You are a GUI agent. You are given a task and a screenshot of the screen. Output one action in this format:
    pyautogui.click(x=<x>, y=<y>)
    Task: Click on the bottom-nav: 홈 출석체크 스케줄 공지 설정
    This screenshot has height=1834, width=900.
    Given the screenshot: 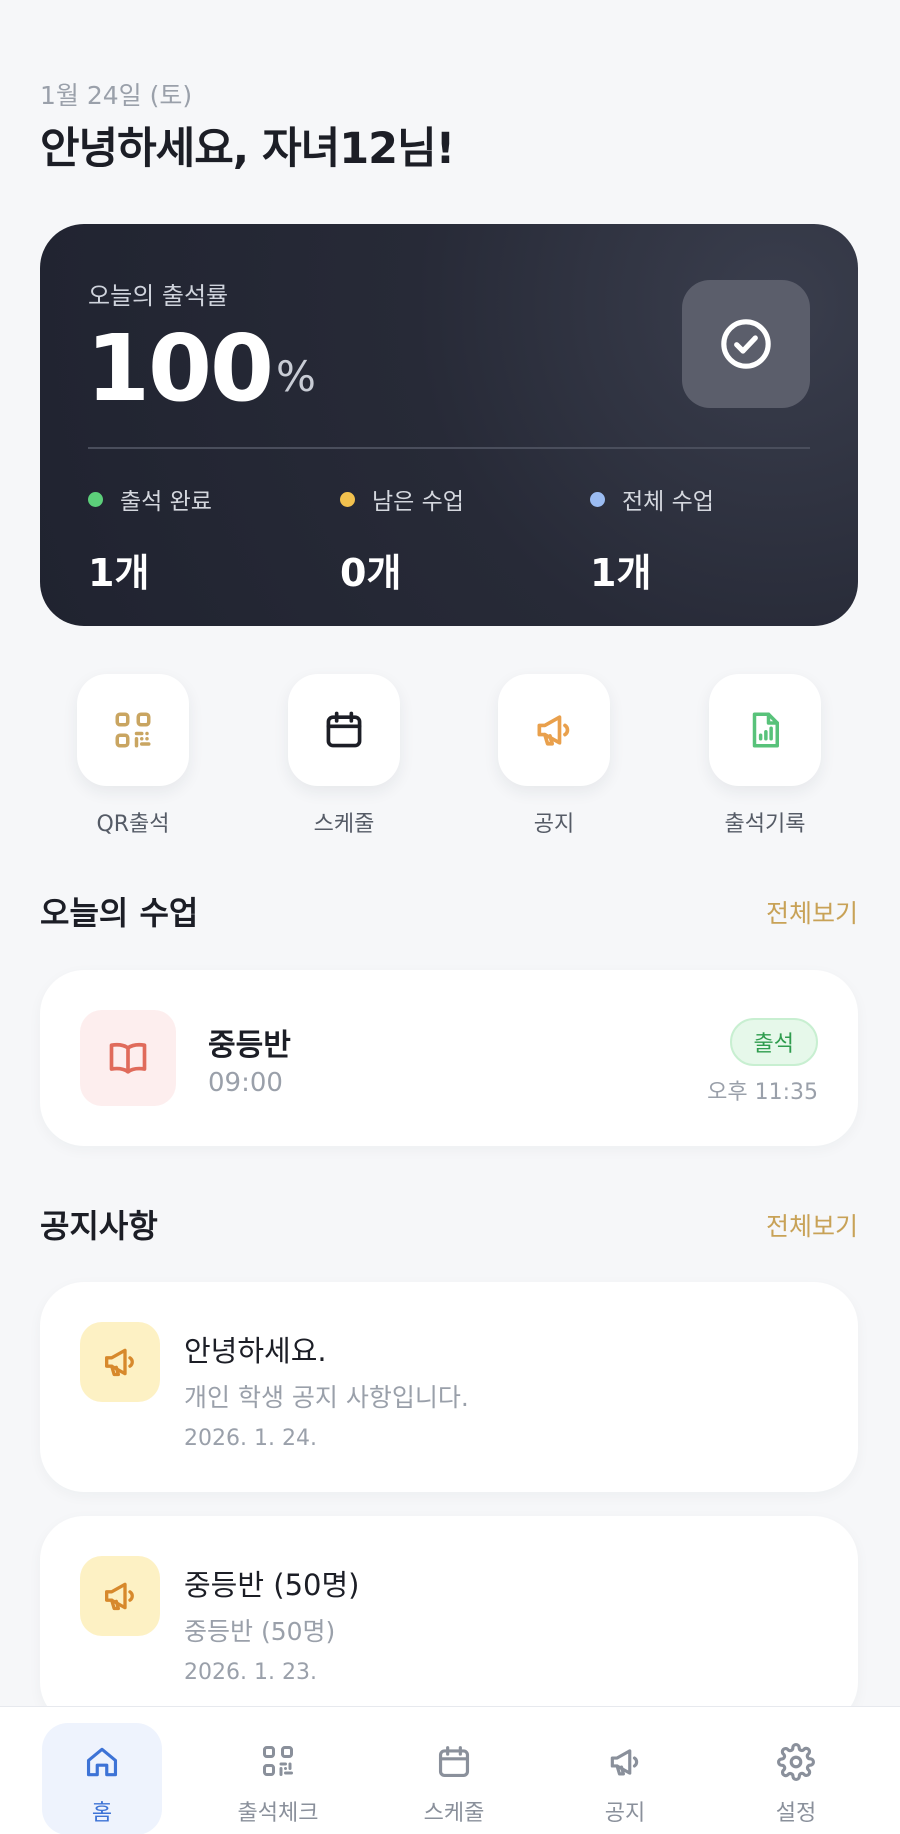 What is the action you would take?
    pyautogui.click(x=450, y=1770)
    